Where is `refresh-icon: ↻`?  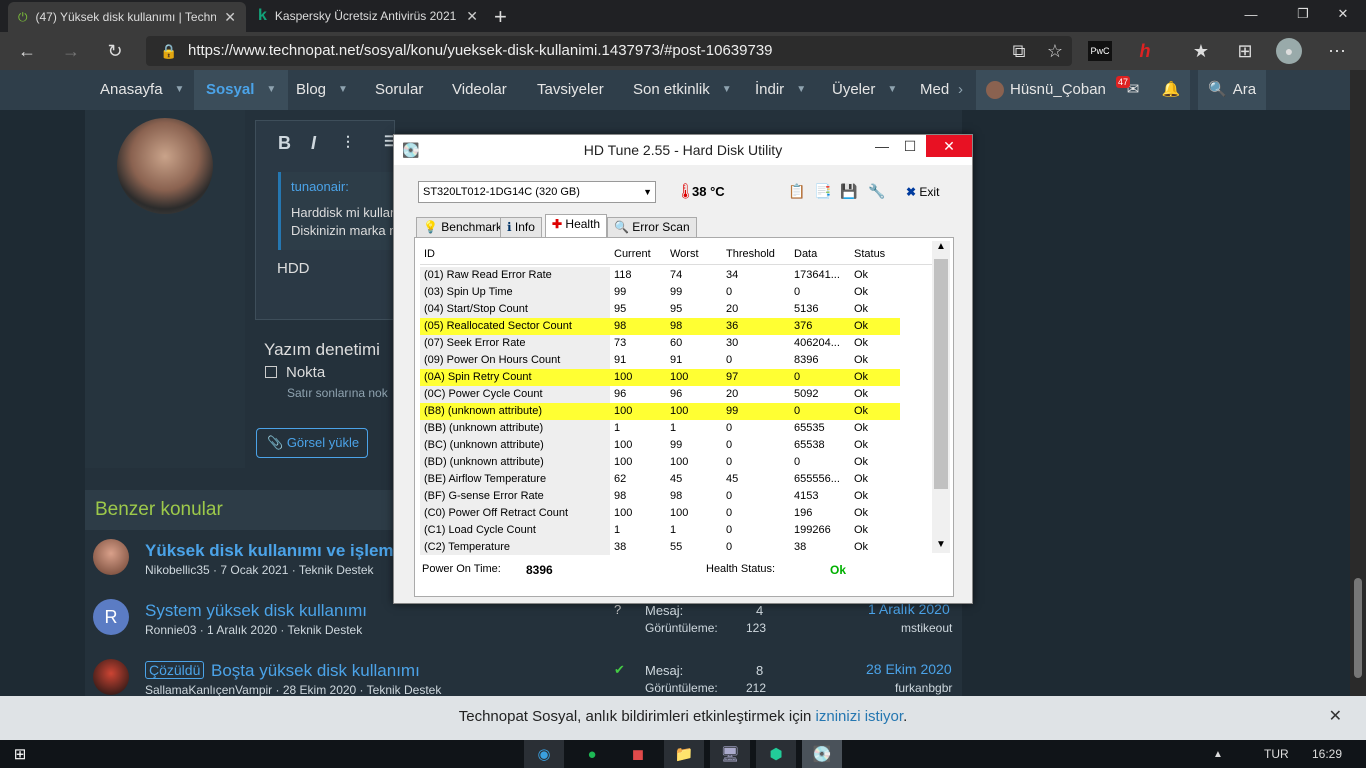 refresh-icon: ↻ is located at coordinates (115, 51).